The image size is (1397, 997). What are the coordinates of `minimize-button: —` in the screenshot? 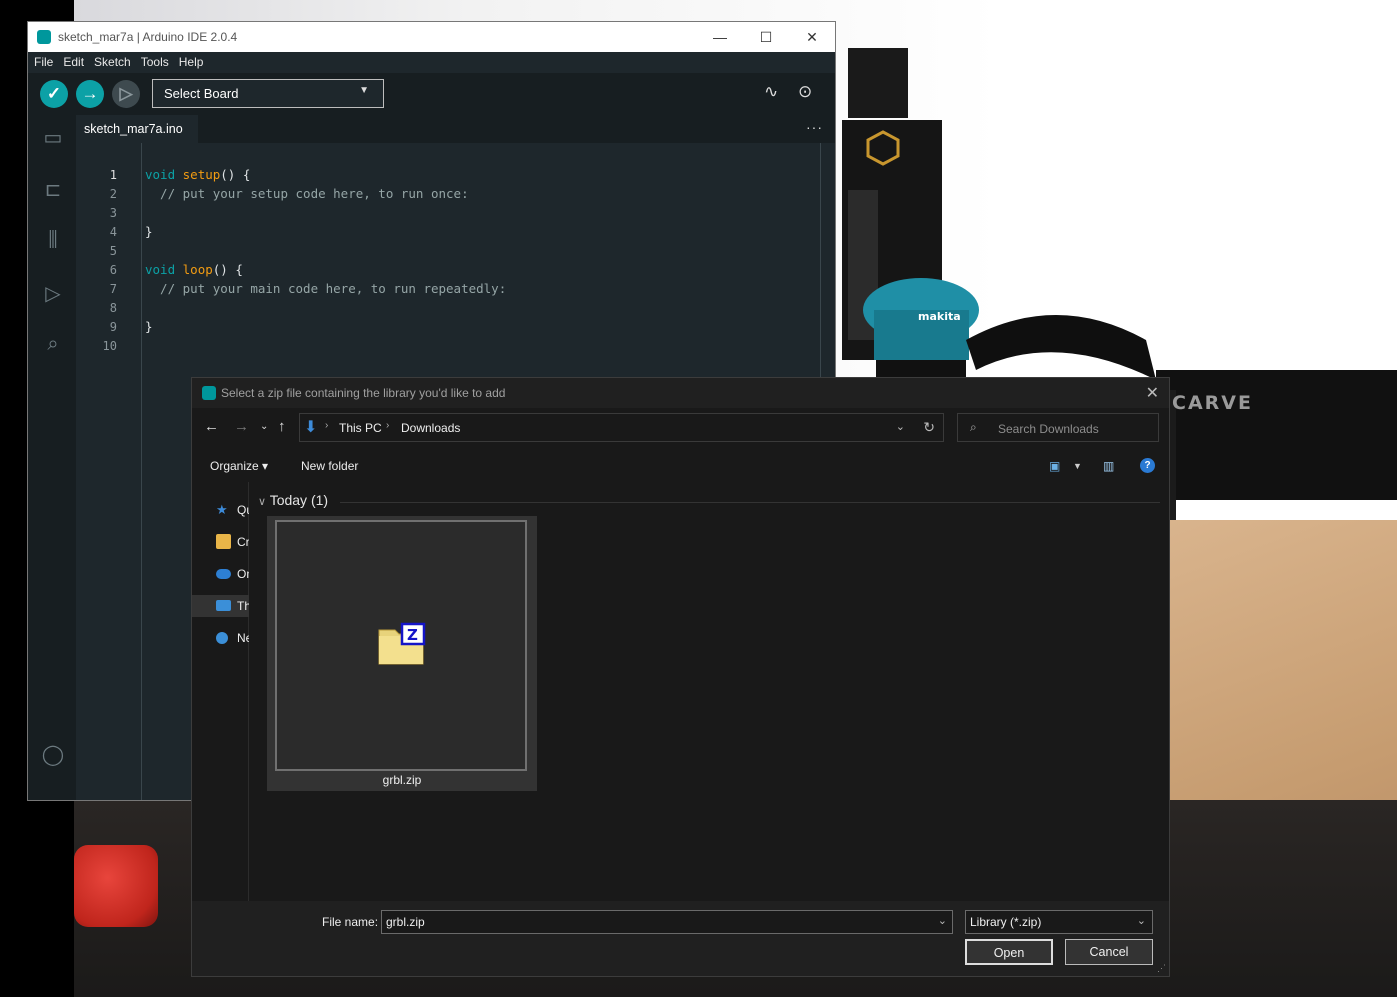 It's located at (720, 37).